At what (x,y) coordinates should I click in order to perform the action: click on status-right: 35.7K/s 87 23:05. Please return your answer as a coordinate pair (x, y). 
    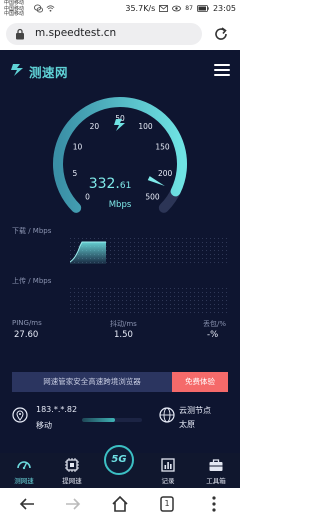
    Looking at the image, I should click on (180, 8).